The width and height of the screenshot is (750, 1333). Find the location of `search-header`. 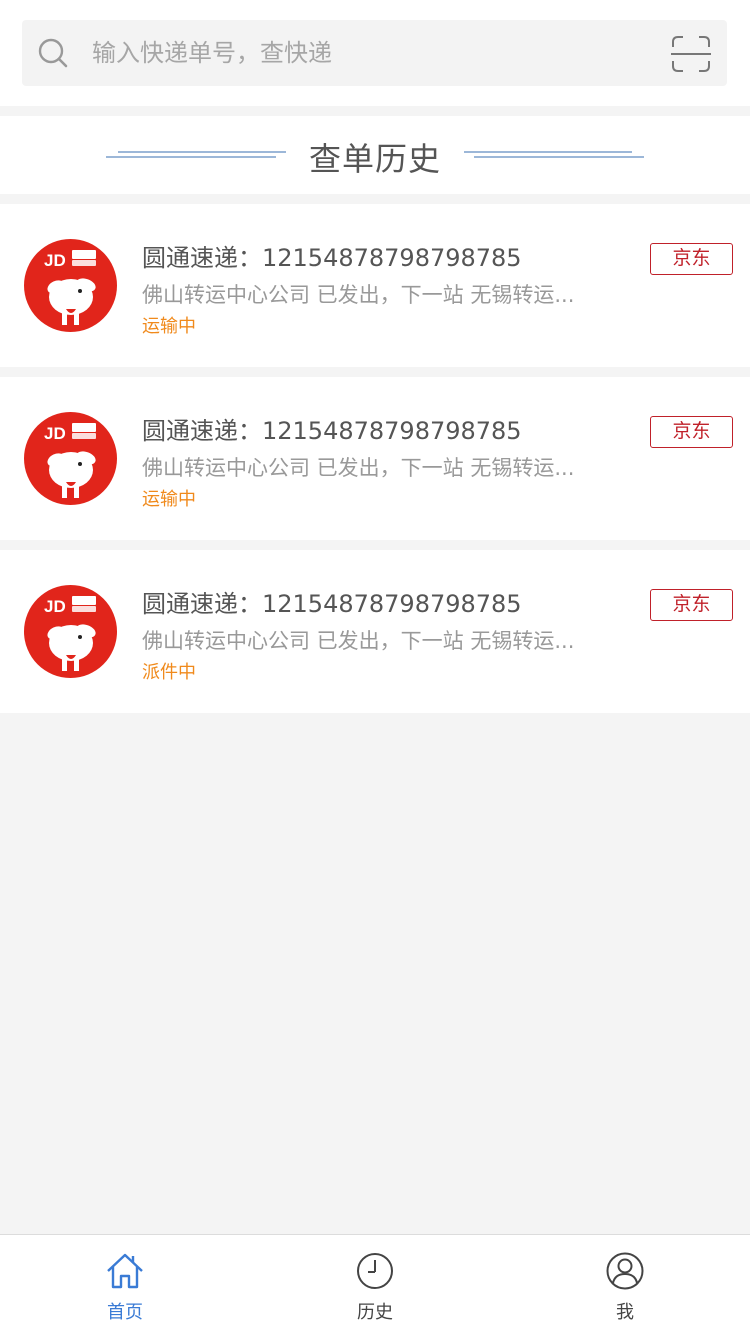

search-header is located at coordinates (375, 53).